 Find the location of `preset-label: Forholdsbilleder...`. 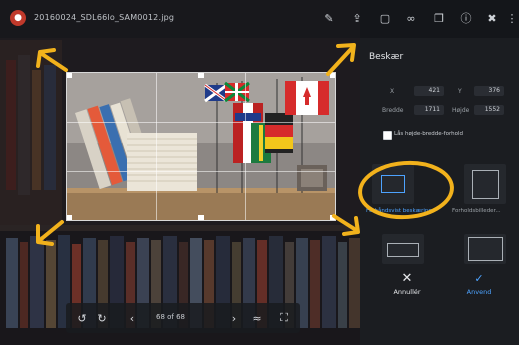

preset-label: Forholdsbilleder... is located at coordinates (476, 211).